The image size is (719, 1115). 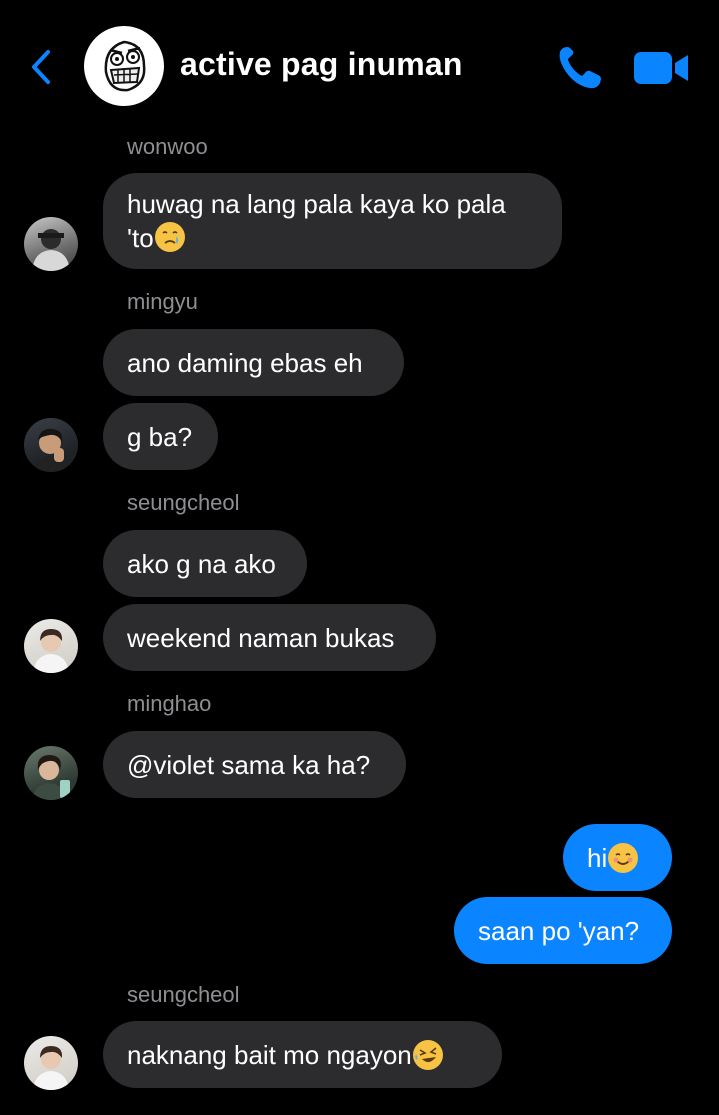 What do you see at coordinates (261, 637) in the screenshot?
I see `message-text: weekend naman bukas` at bounding box center [261, 637].